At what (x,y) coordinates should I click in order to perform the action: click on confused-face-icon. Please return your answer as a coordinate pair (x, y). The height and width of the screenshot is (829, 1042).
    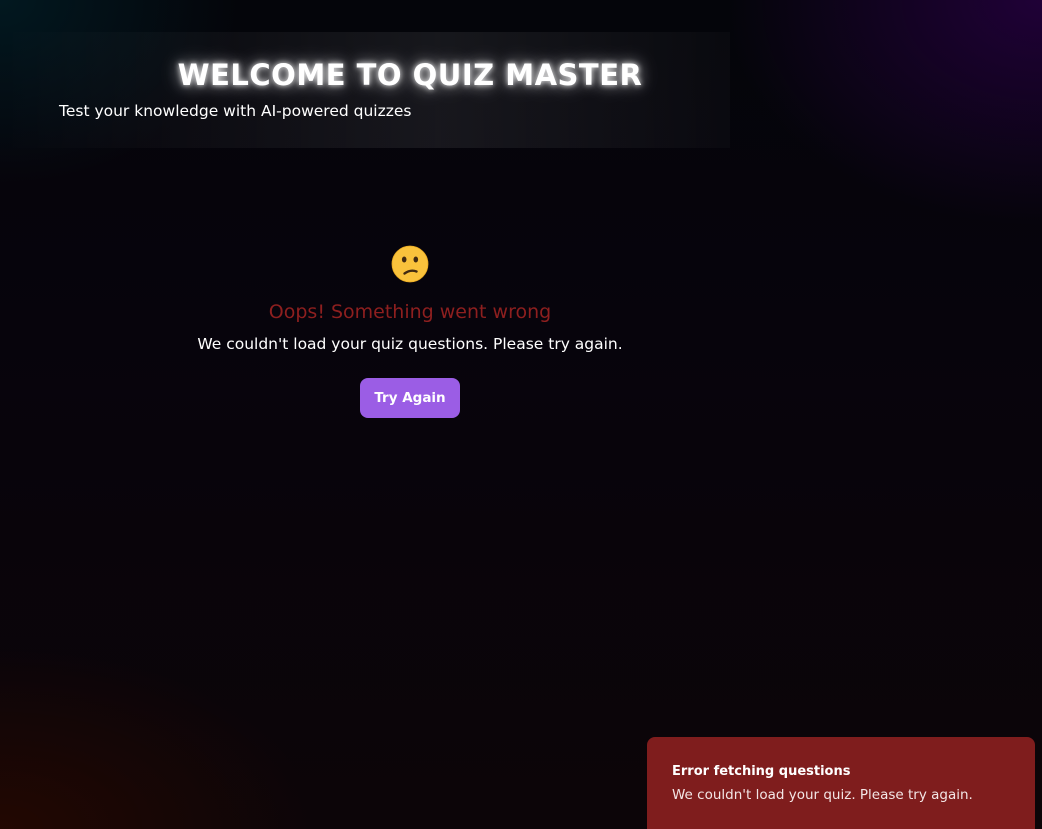
    Looking at the image, I should click on (410, 264).